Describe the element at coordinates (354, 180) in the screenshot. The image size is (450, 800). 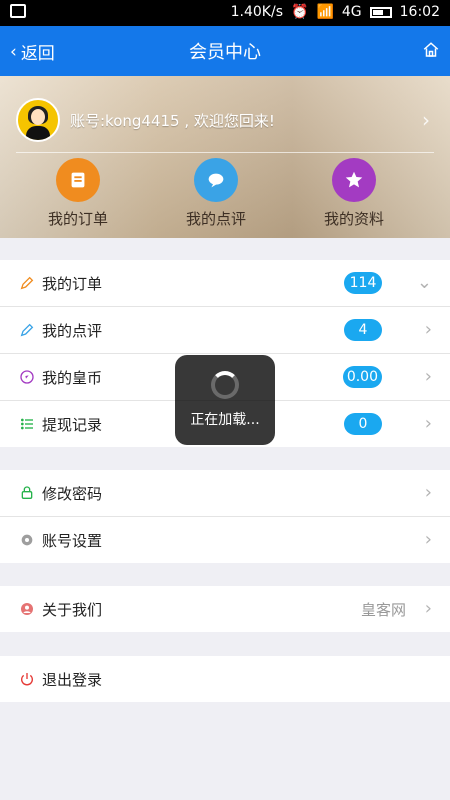
I see `star-icon` at that location.